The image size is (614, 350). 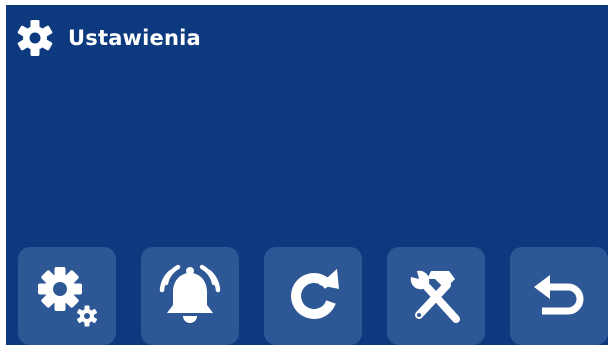 I want to click on refresh-button, so click(x=313, y=296).